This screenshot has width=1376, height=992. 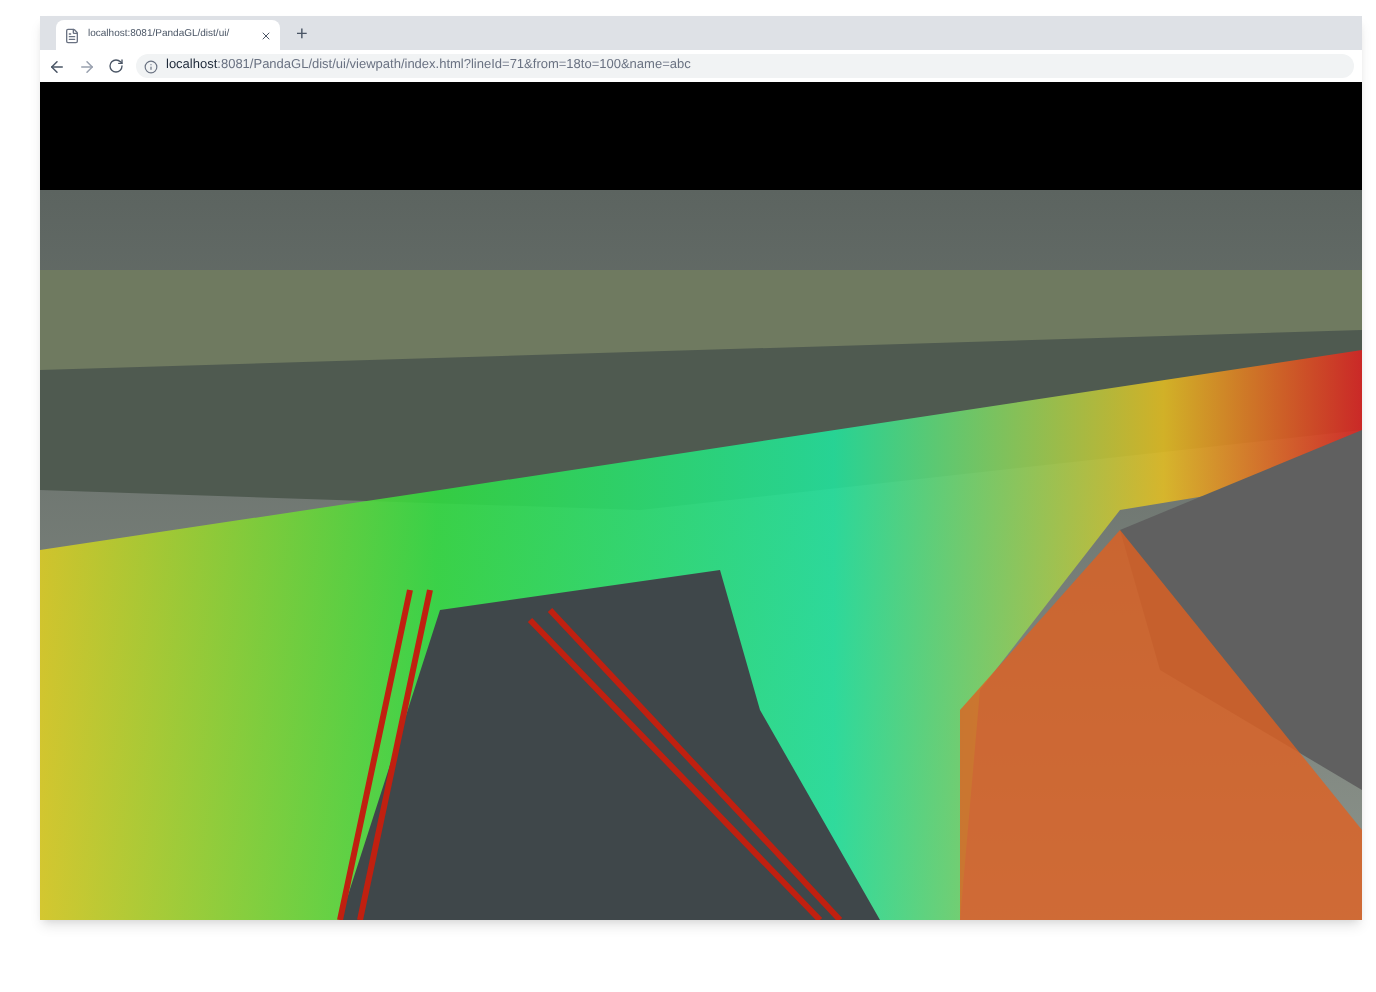 I want to click on new-tab-button: +, so click(x=302, y=36).